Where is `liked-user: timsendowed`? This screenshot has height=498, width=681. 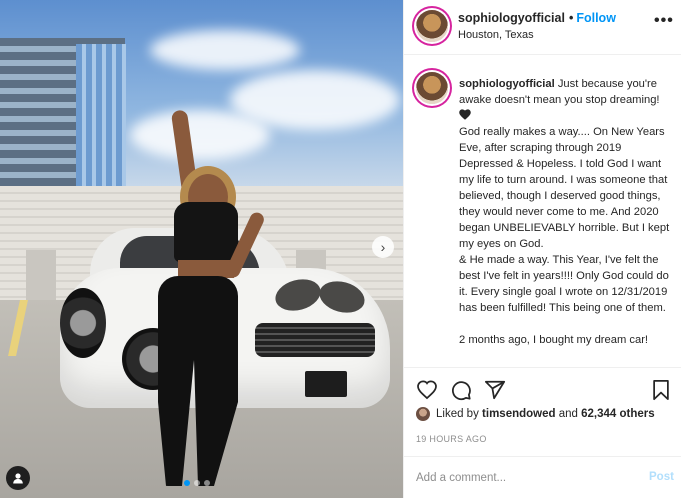 liked-user: timsendowed is located at coordinates (518, 414).